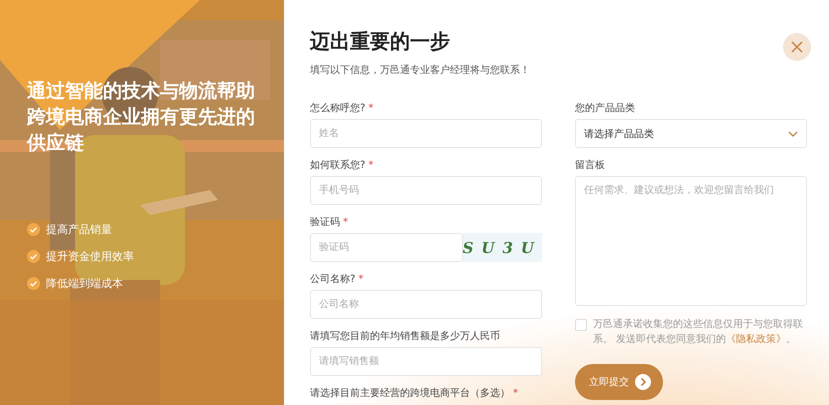 The height and width of the screenshot is (405, 829). What do you see at coordinates (502, 247) in the screenshot?
I see `captcha-image: SU3U` at bounding box center [502, 247].